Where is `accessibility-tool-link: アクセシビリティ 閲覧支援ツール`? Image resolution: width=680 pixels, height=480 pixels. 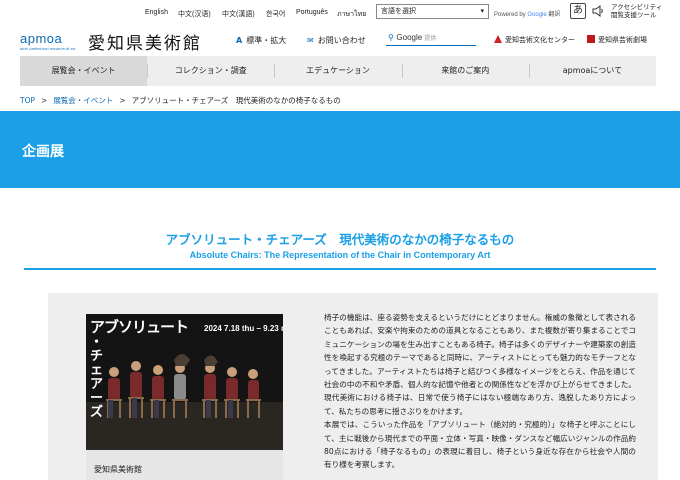 accessibility-tool-link: アクセシビリティ 閲覧支援ツール is located at coordinates (636, 11).